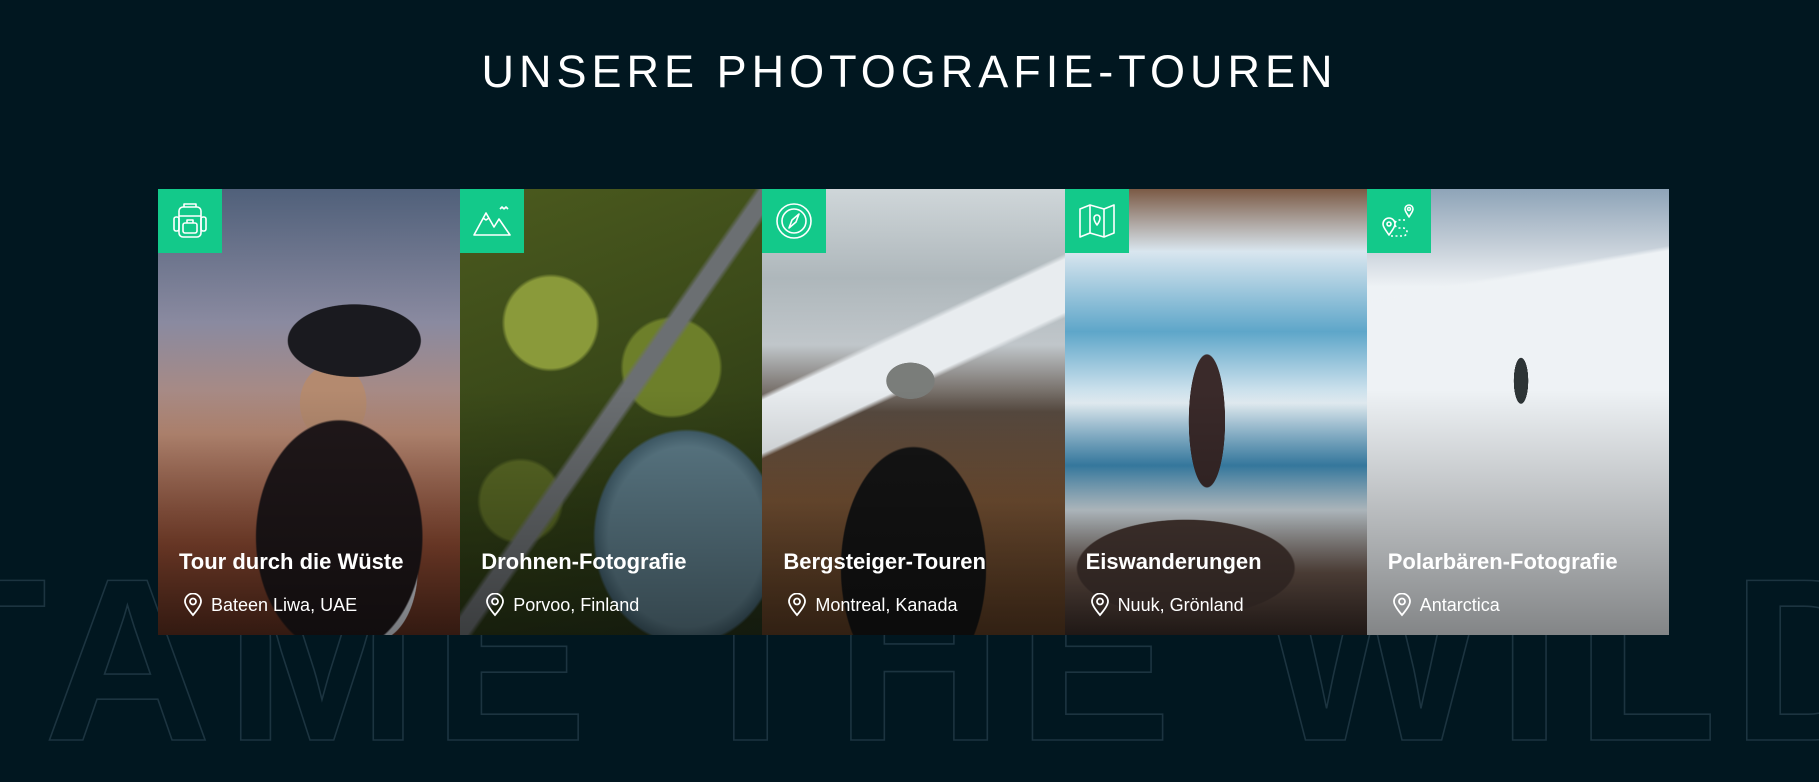 The image size is (1819, 782). I want to click on tour-location: Bateen Liwa, UAE, so click(270, 605).